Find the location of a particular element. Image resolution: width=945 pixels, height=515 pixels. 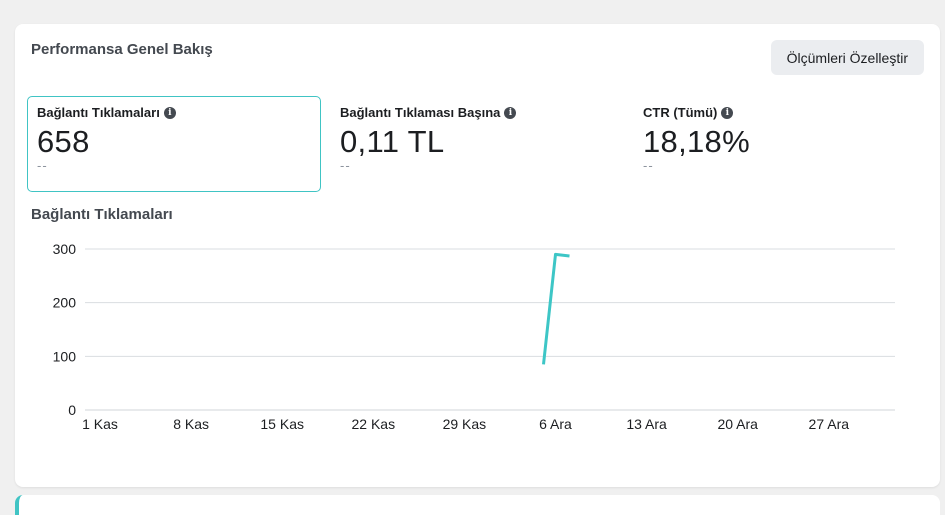

x-tick-label: 15 Kas is located at coordinates (282, 424).